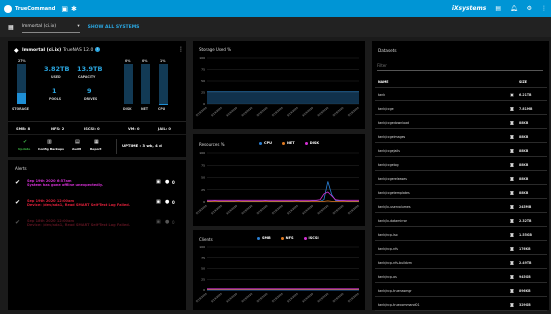  Describe the element at coordinates (461, 123) in the screenshot. I see `dataset-row: tank/ccgedownload ◙ 88KB` at that location.